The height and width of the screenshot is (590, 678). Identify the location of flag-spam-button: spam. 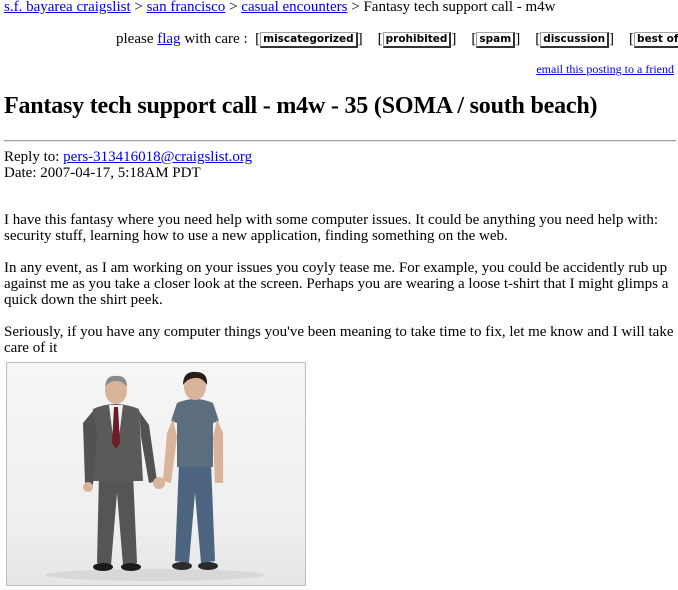
(496, 40).